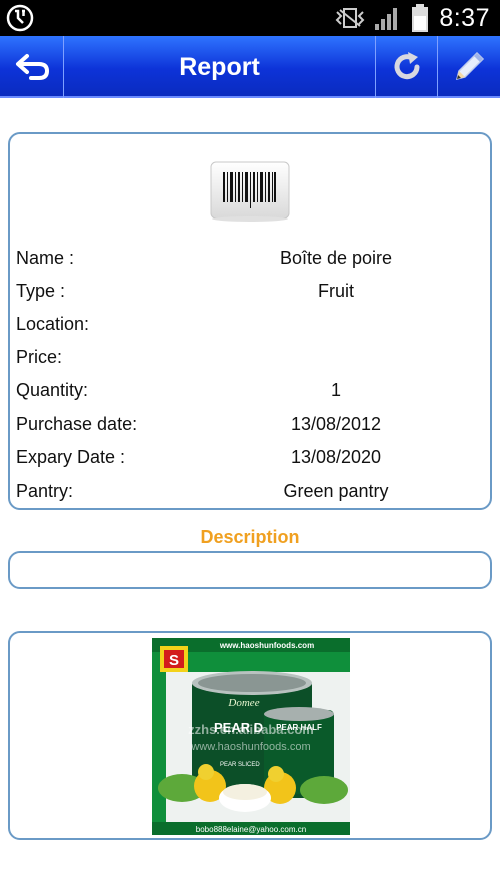 This screenshot has height=889, width=500. I want to click on refresh-button, so click(406, 67).